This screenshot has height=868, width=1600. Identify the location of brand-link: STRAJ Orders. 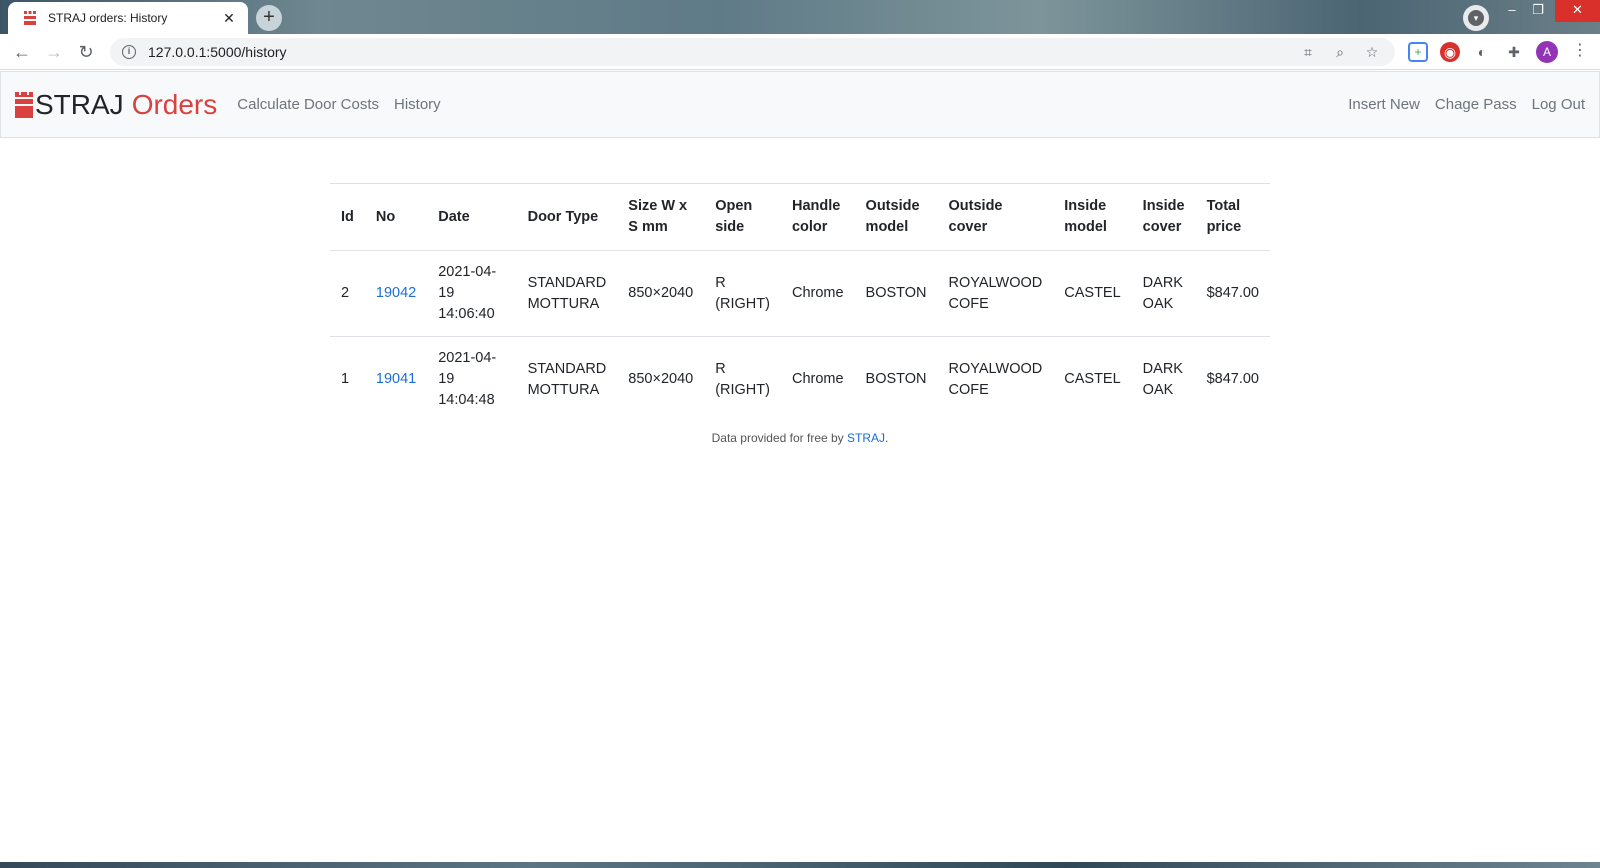
(116, 105).